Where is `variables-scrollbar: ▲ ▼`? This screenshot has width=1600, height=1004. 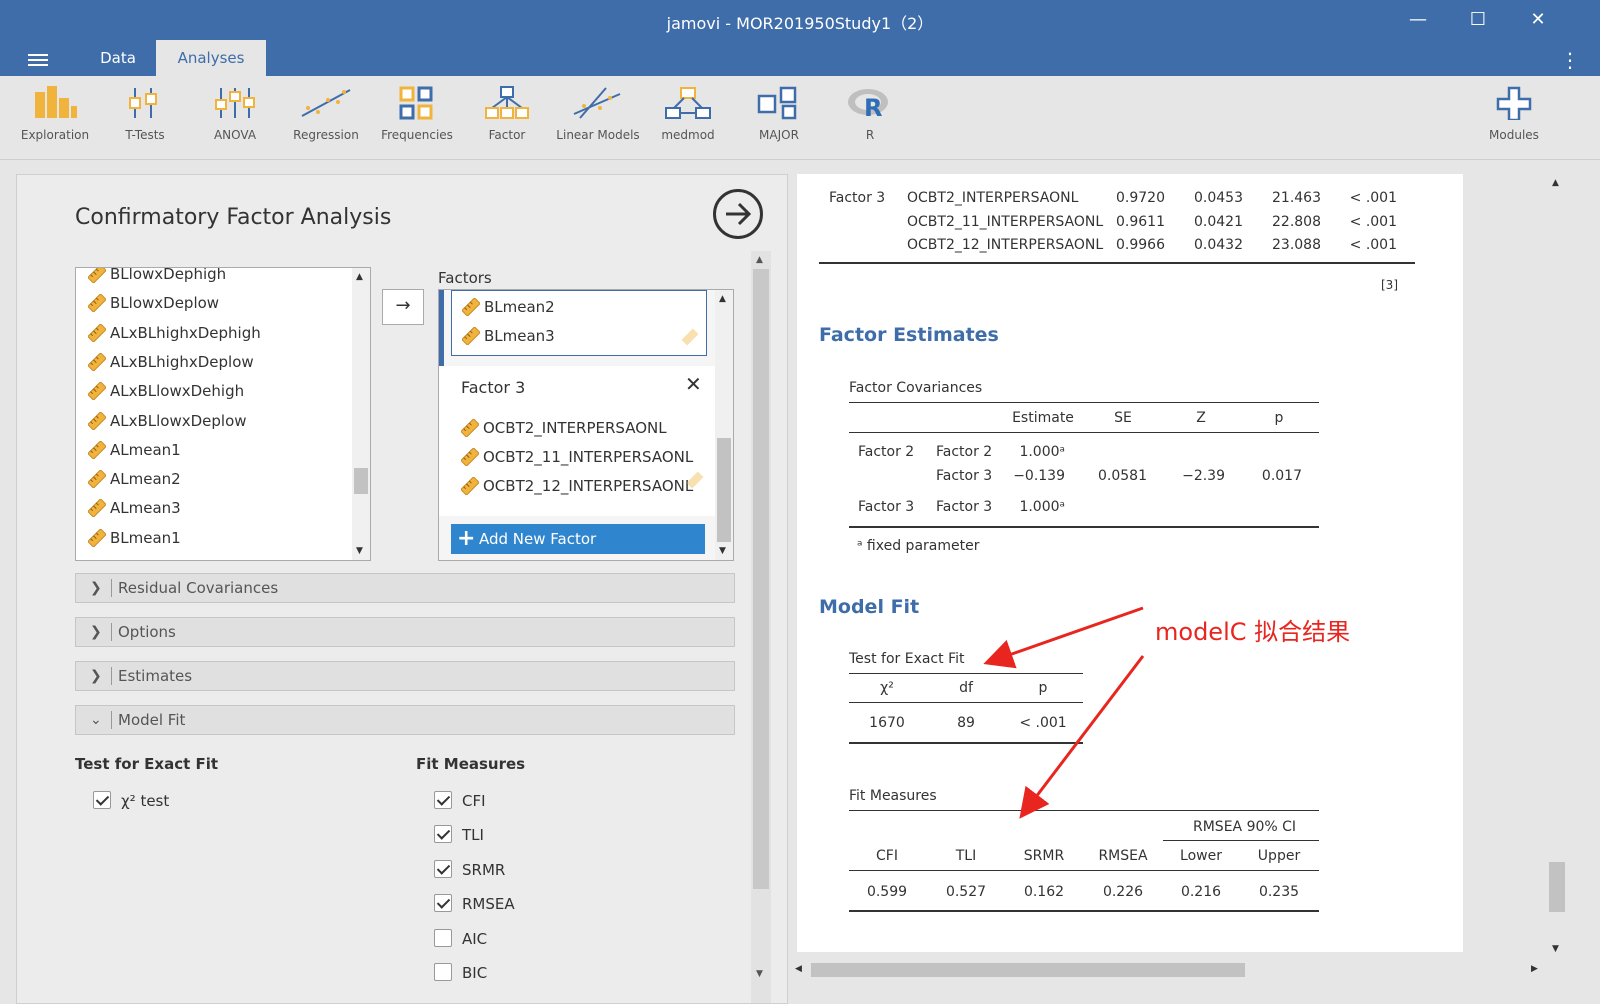
variables-scrollbar: ▲ ▼ is located at coordinates (361, 414).